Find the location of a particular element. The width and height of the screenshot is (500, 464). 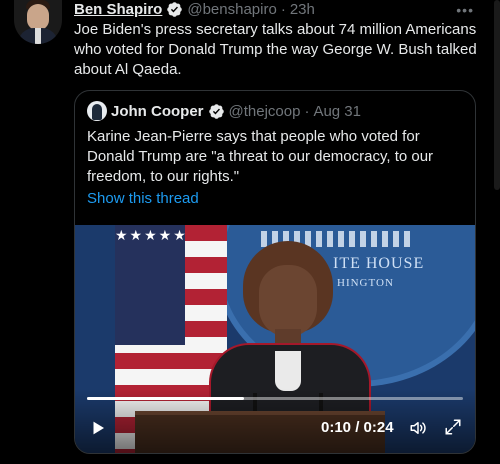

fullscreen-icon is located at coordinates (453, 427).